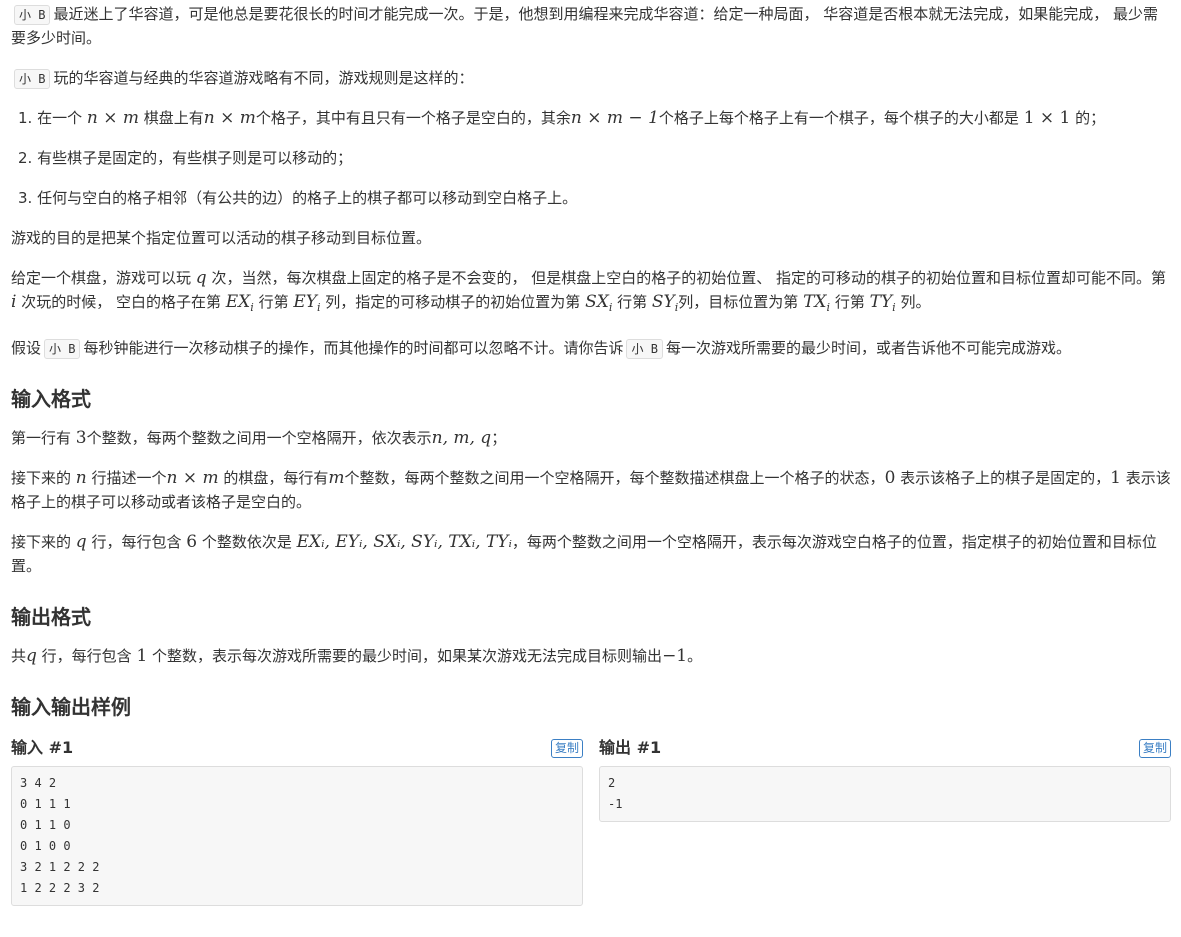 The image size is (1181, 937). Describe the element at coordinates (71, 707) in the screenshot. I see `samples-heading: 输入输出样例` at that location.